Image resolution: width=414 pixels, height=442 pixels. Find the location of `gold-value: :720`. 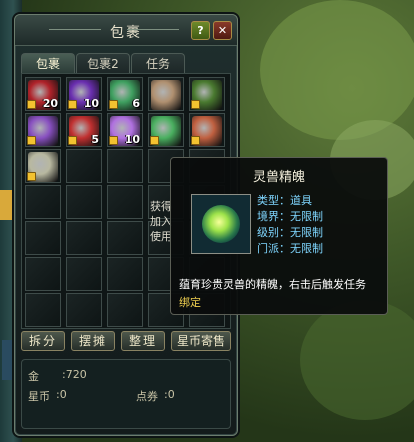

gold-value: :720 is located at coordinates (74, 374).